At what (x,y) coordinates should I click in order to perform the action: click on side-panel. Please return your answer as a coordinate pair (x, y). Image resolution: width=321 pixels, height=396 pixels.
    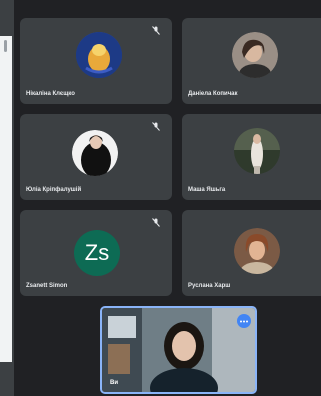
    Looking at the image, I should click on (7, 198).